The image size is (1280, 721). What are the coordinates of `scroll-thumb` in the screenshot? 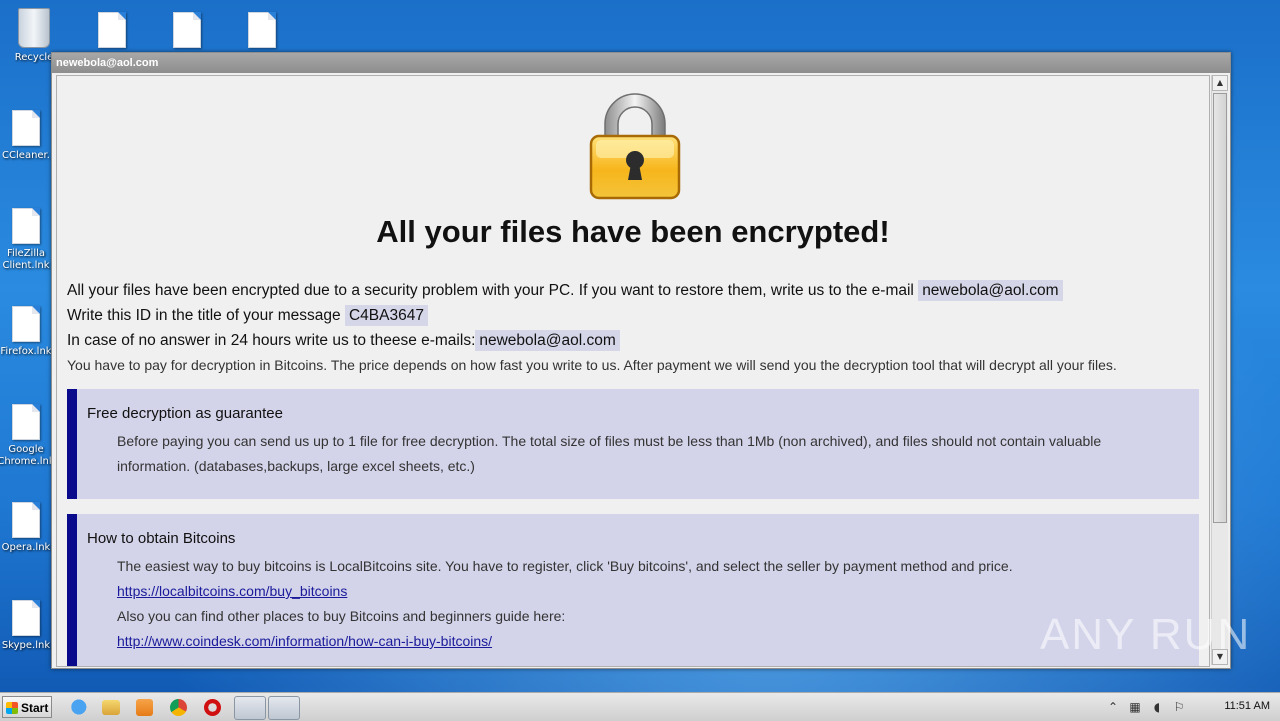 It's located at (1220, 308).